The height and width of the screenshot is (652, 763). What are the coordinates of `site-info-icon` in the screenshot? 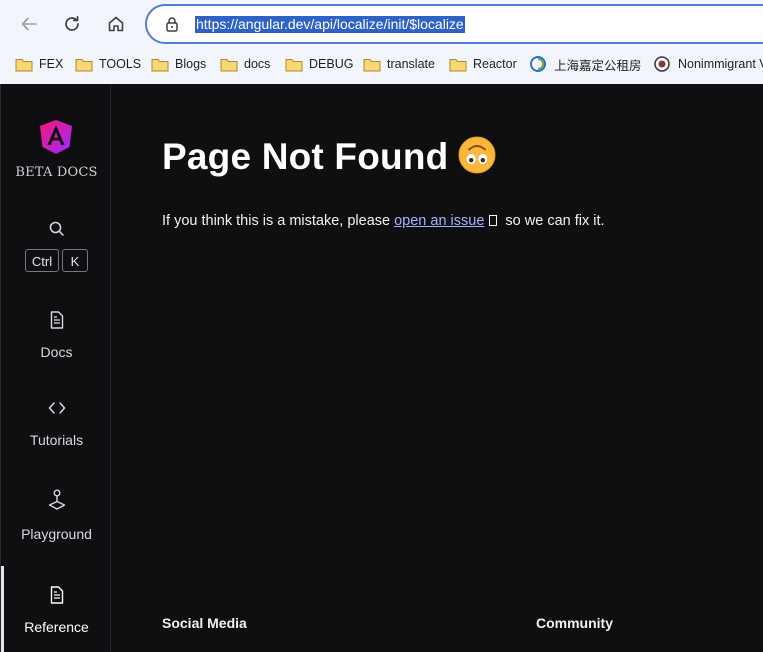 It's located at (172, 24).